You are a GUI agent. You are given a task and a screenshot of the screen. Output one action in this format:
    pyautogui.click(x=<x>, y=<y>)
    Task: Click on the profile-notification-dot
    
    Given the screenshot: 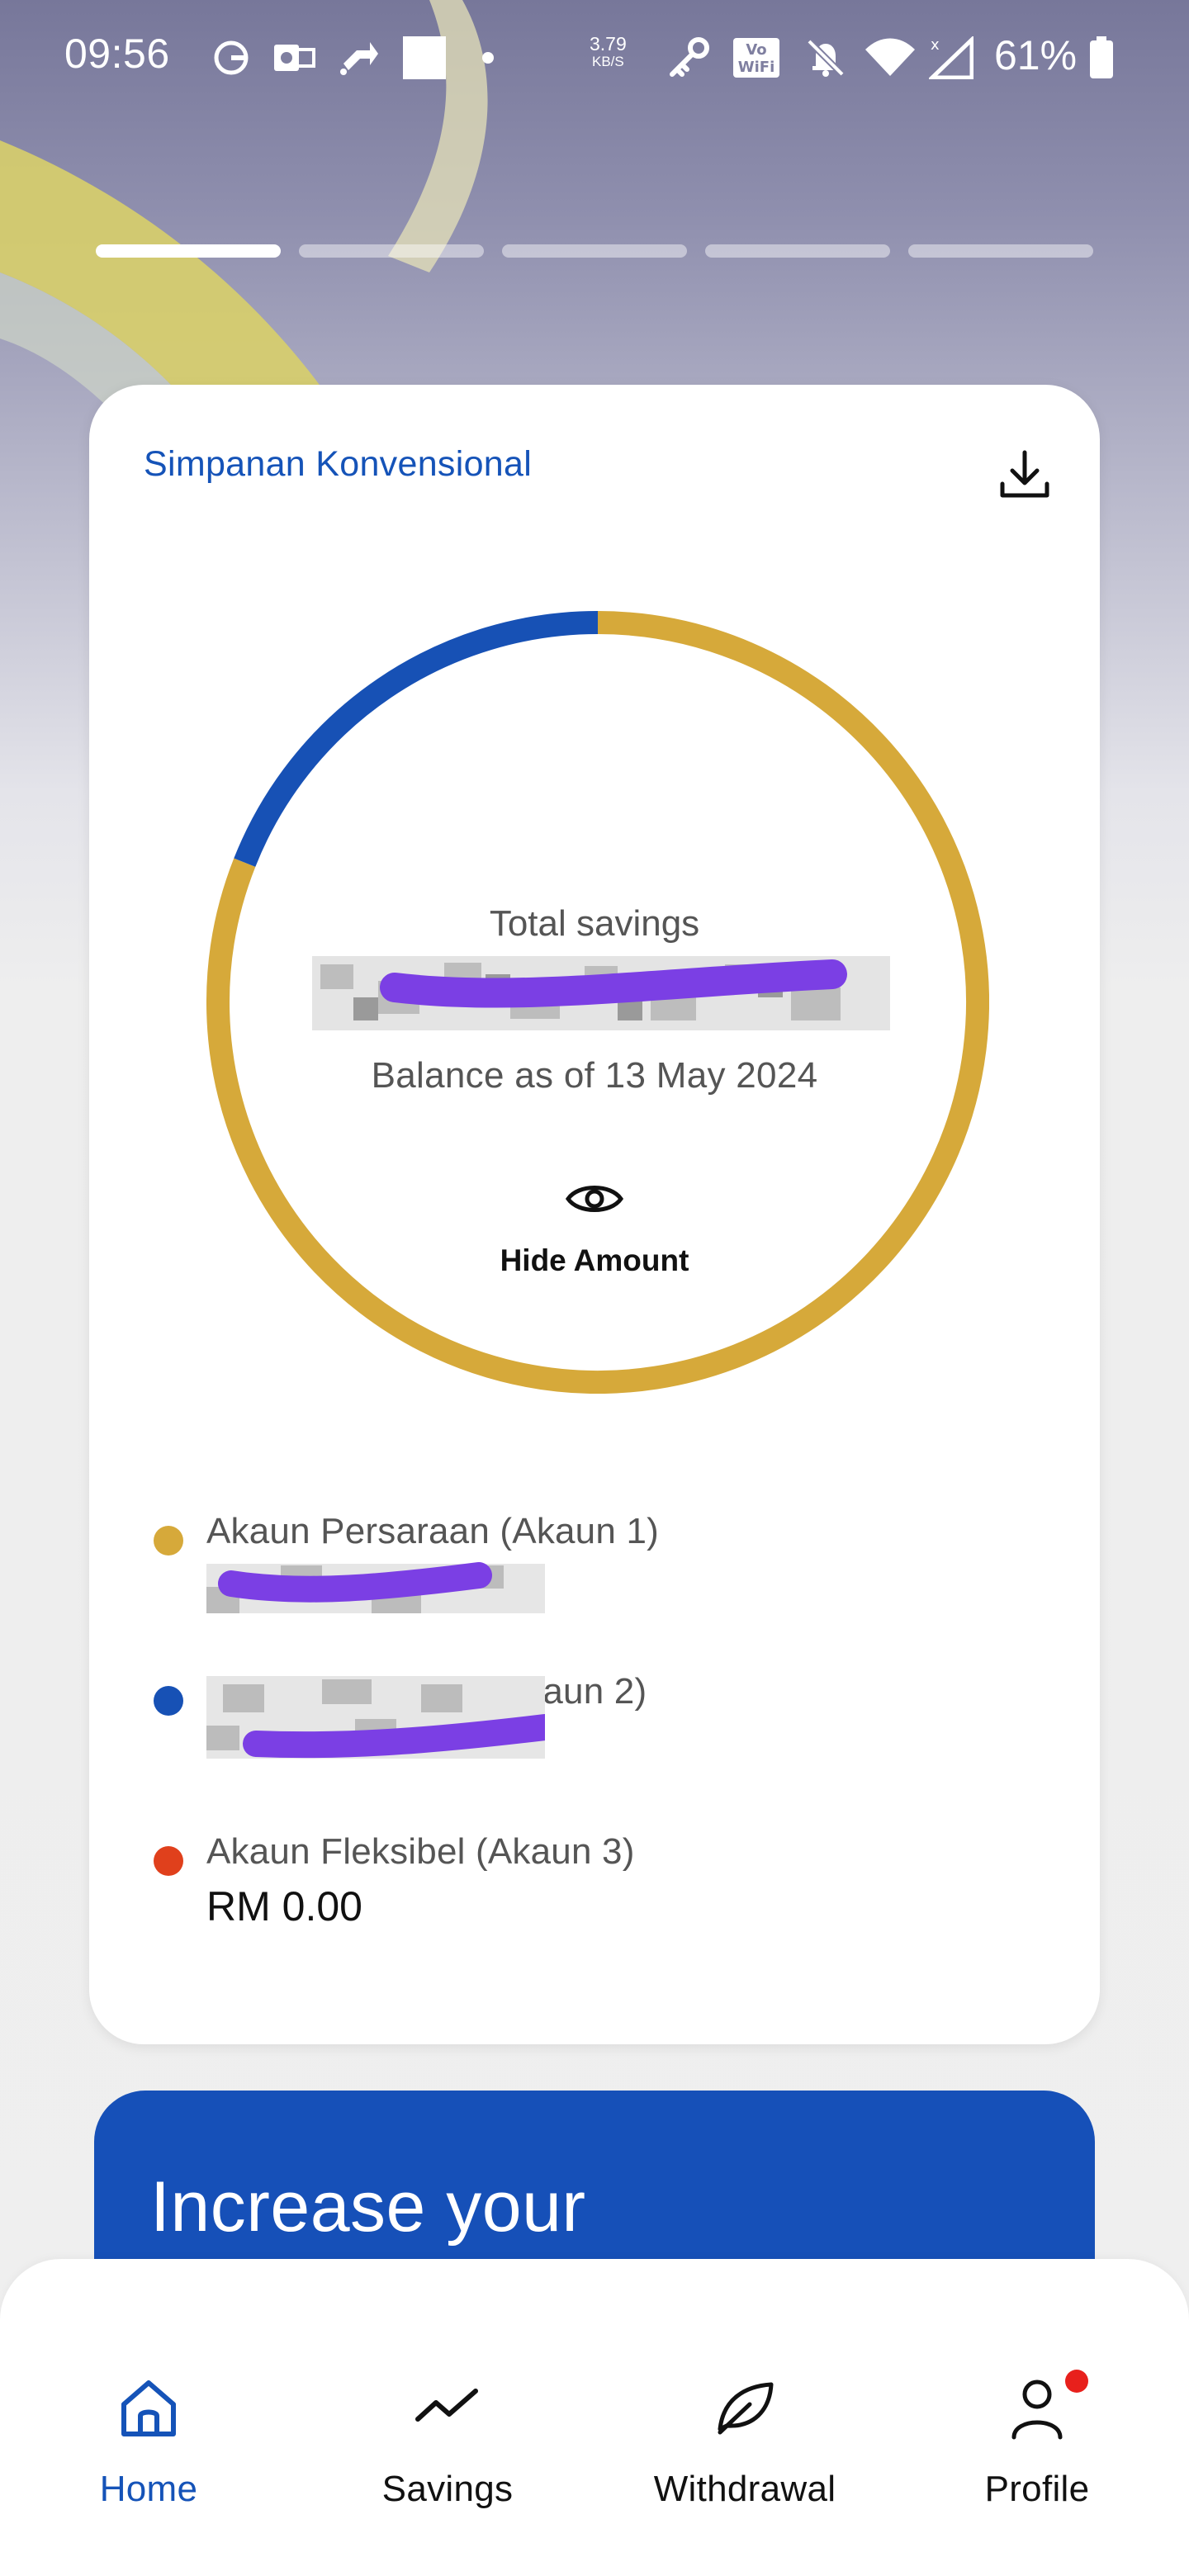 What is the action you would take?
    pyautogui.click(x=1076, y=2381)
    